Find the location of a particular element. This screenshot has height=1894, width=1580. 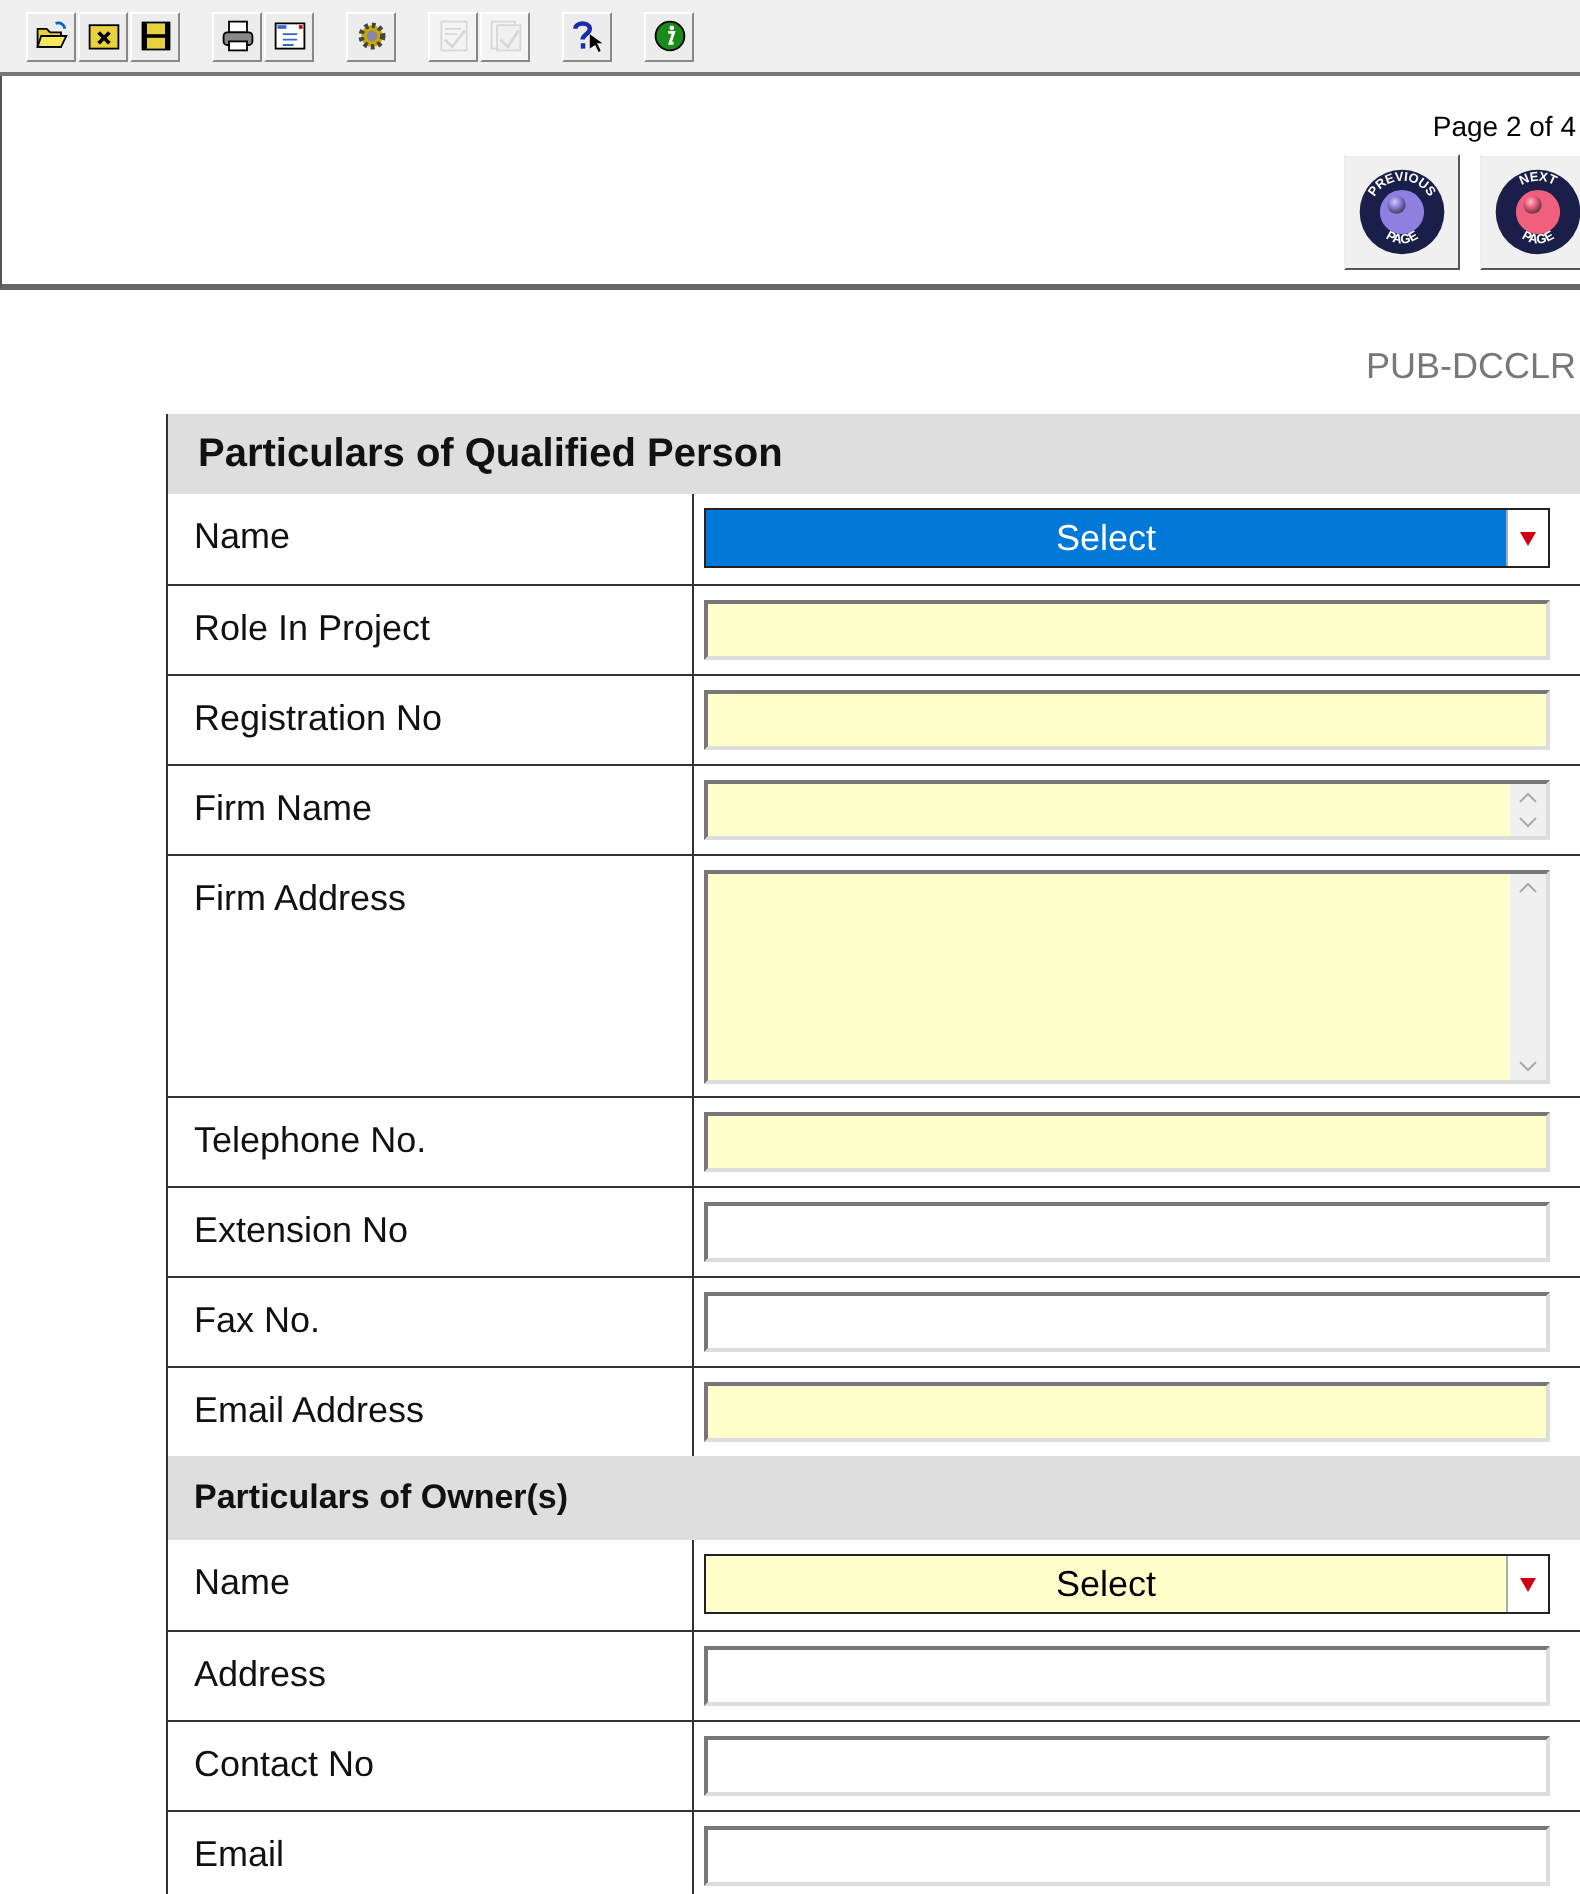

document-button is located at coordinates (289, 36).